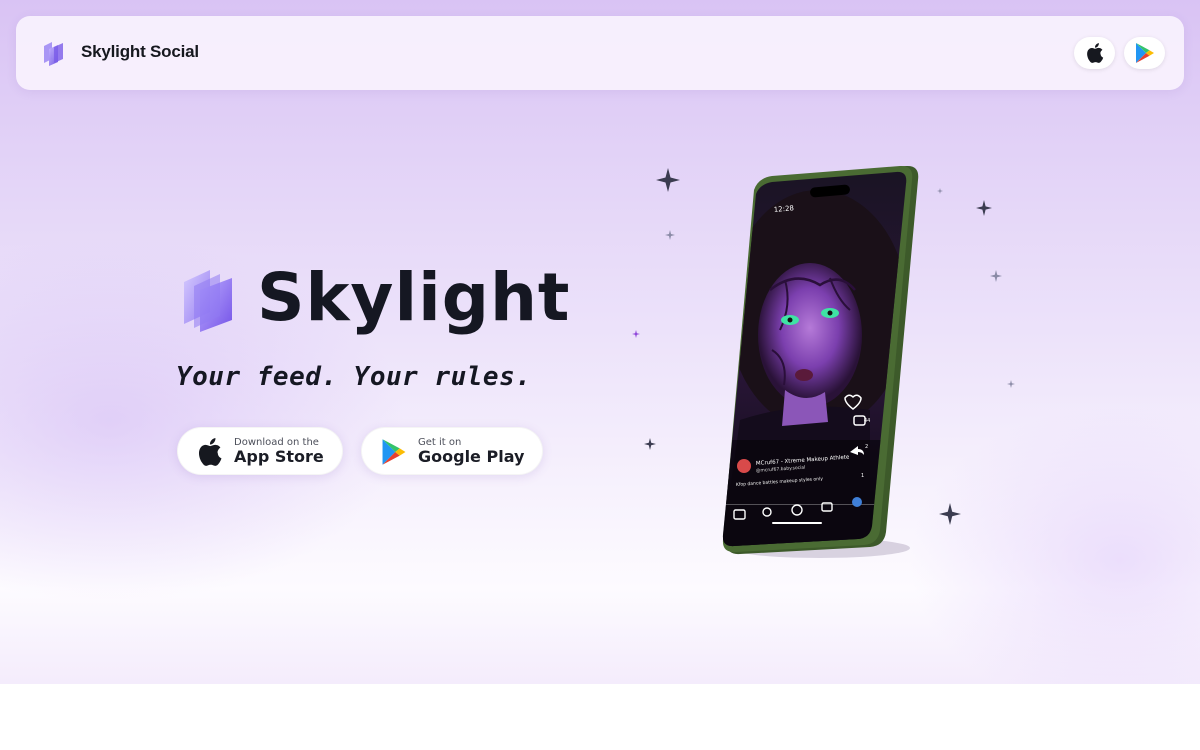 The image size is (1200, 750). What do you see at coordinates (600, 53) in the screenshot?
I see `top-navbar: Skylight Social` at bounding box center [600, 53].